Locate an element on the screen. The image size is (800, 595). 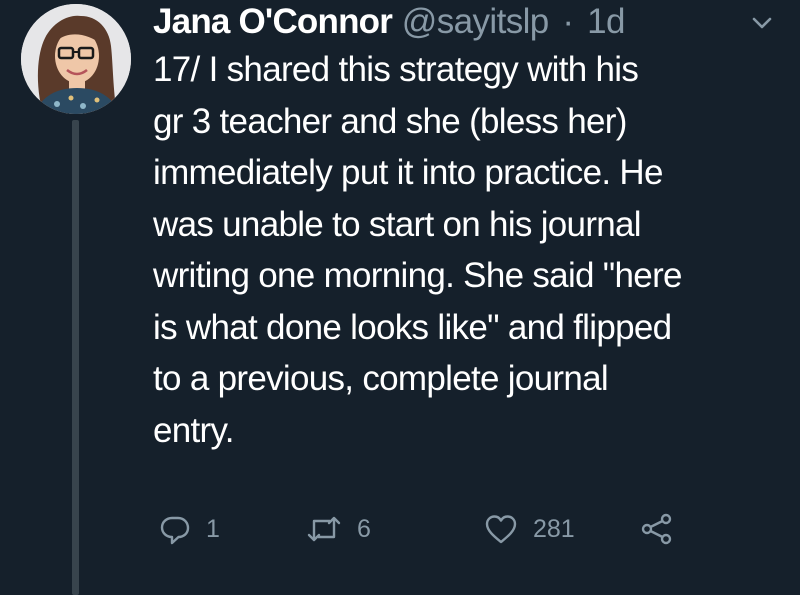
tweet-text-line: immediately put it into practice. He is located at coordinates (408, 172).